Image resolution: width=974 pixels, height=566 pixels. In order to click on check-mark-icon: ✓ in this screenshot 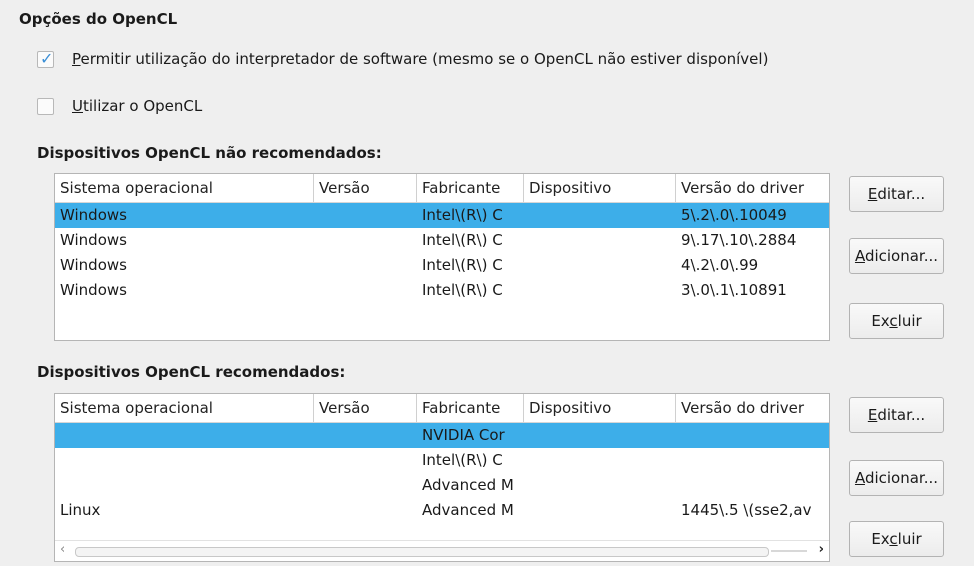, I will do `click(47, 58)`.